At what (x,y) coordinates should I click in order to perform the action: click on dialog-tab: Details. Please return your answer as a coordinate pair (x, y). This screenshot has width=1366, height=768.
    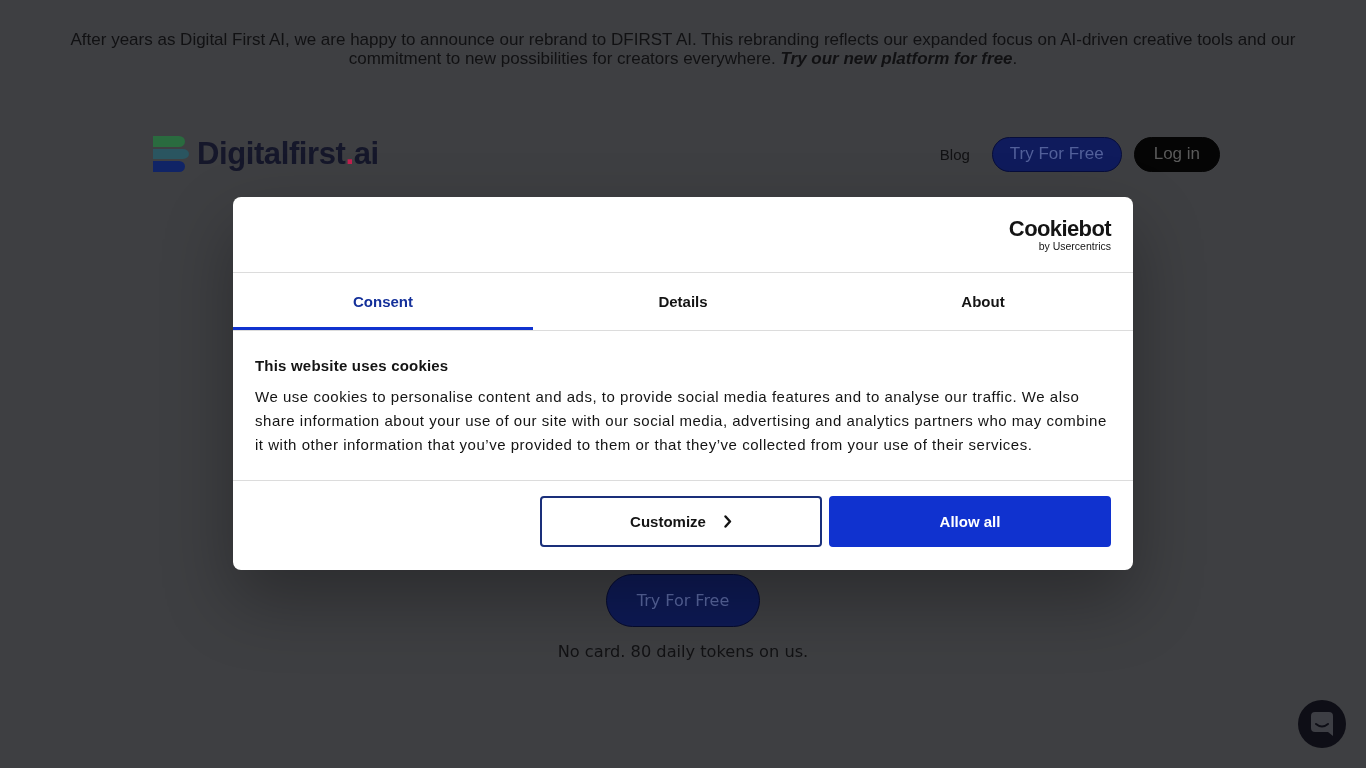
    Looking at the image, I should click on (683, 301).